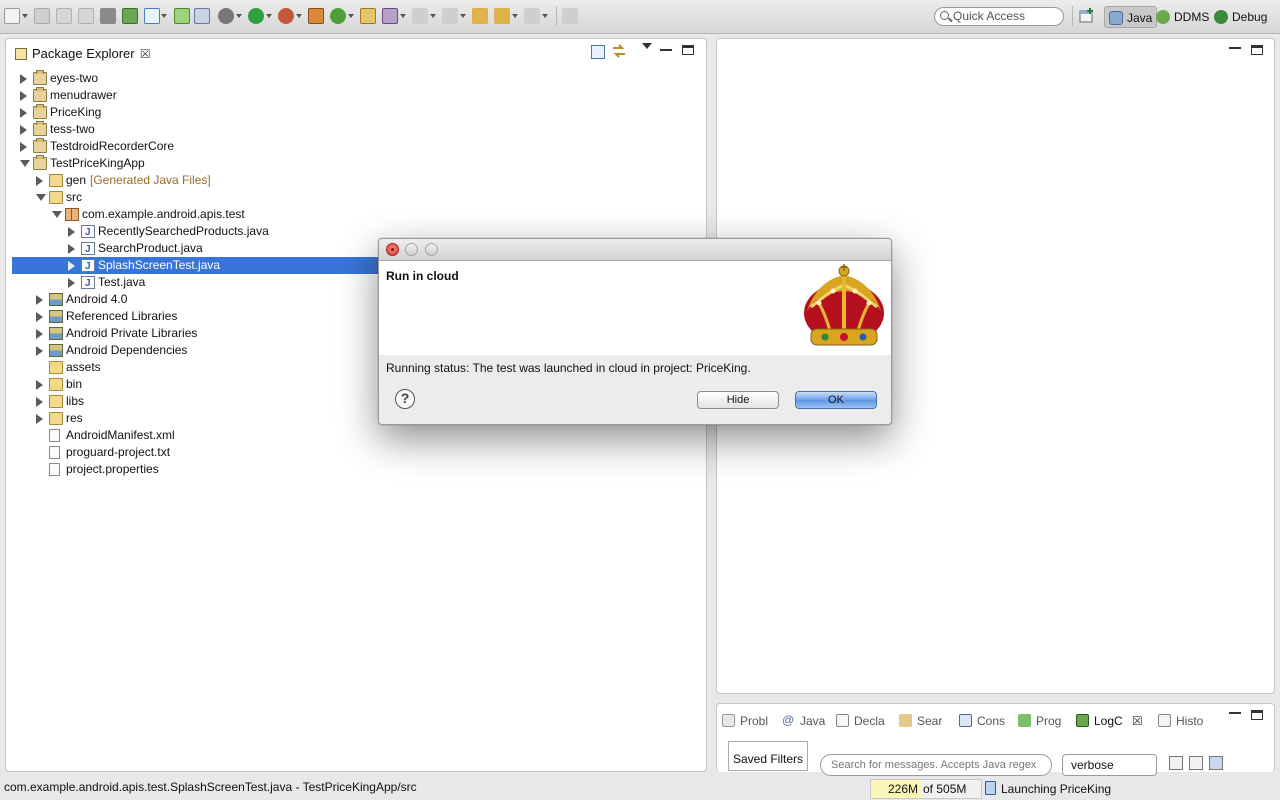 The image size is (1280, 800). What do you see at coordinates (1216, 763) in the screenshot?
I see `toggle-filters-icon` at bounding box center [1216, 763].